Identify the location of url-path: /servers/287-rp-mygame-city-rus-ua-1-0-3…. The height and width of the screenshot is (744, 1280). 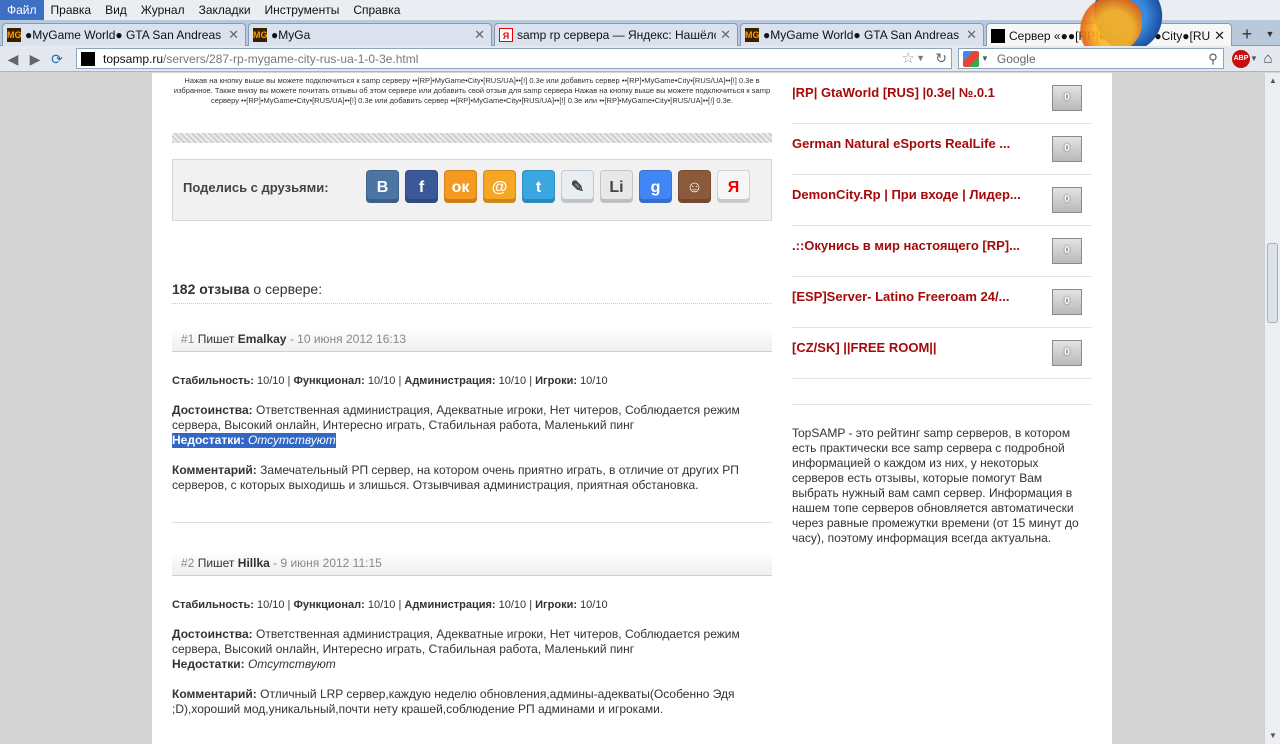
(291, 58).